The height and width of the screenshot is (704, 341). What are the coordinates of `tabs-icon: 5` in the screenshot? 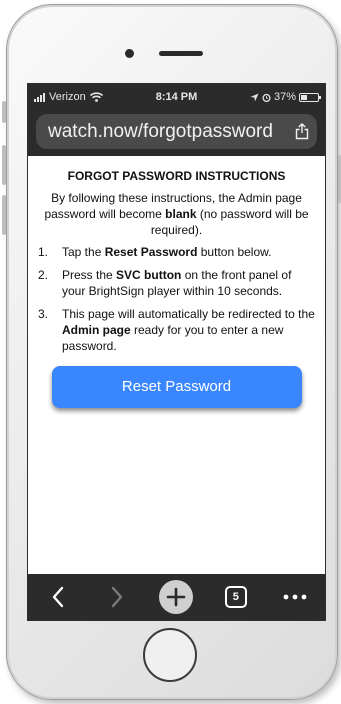 It's located at (235, 597).